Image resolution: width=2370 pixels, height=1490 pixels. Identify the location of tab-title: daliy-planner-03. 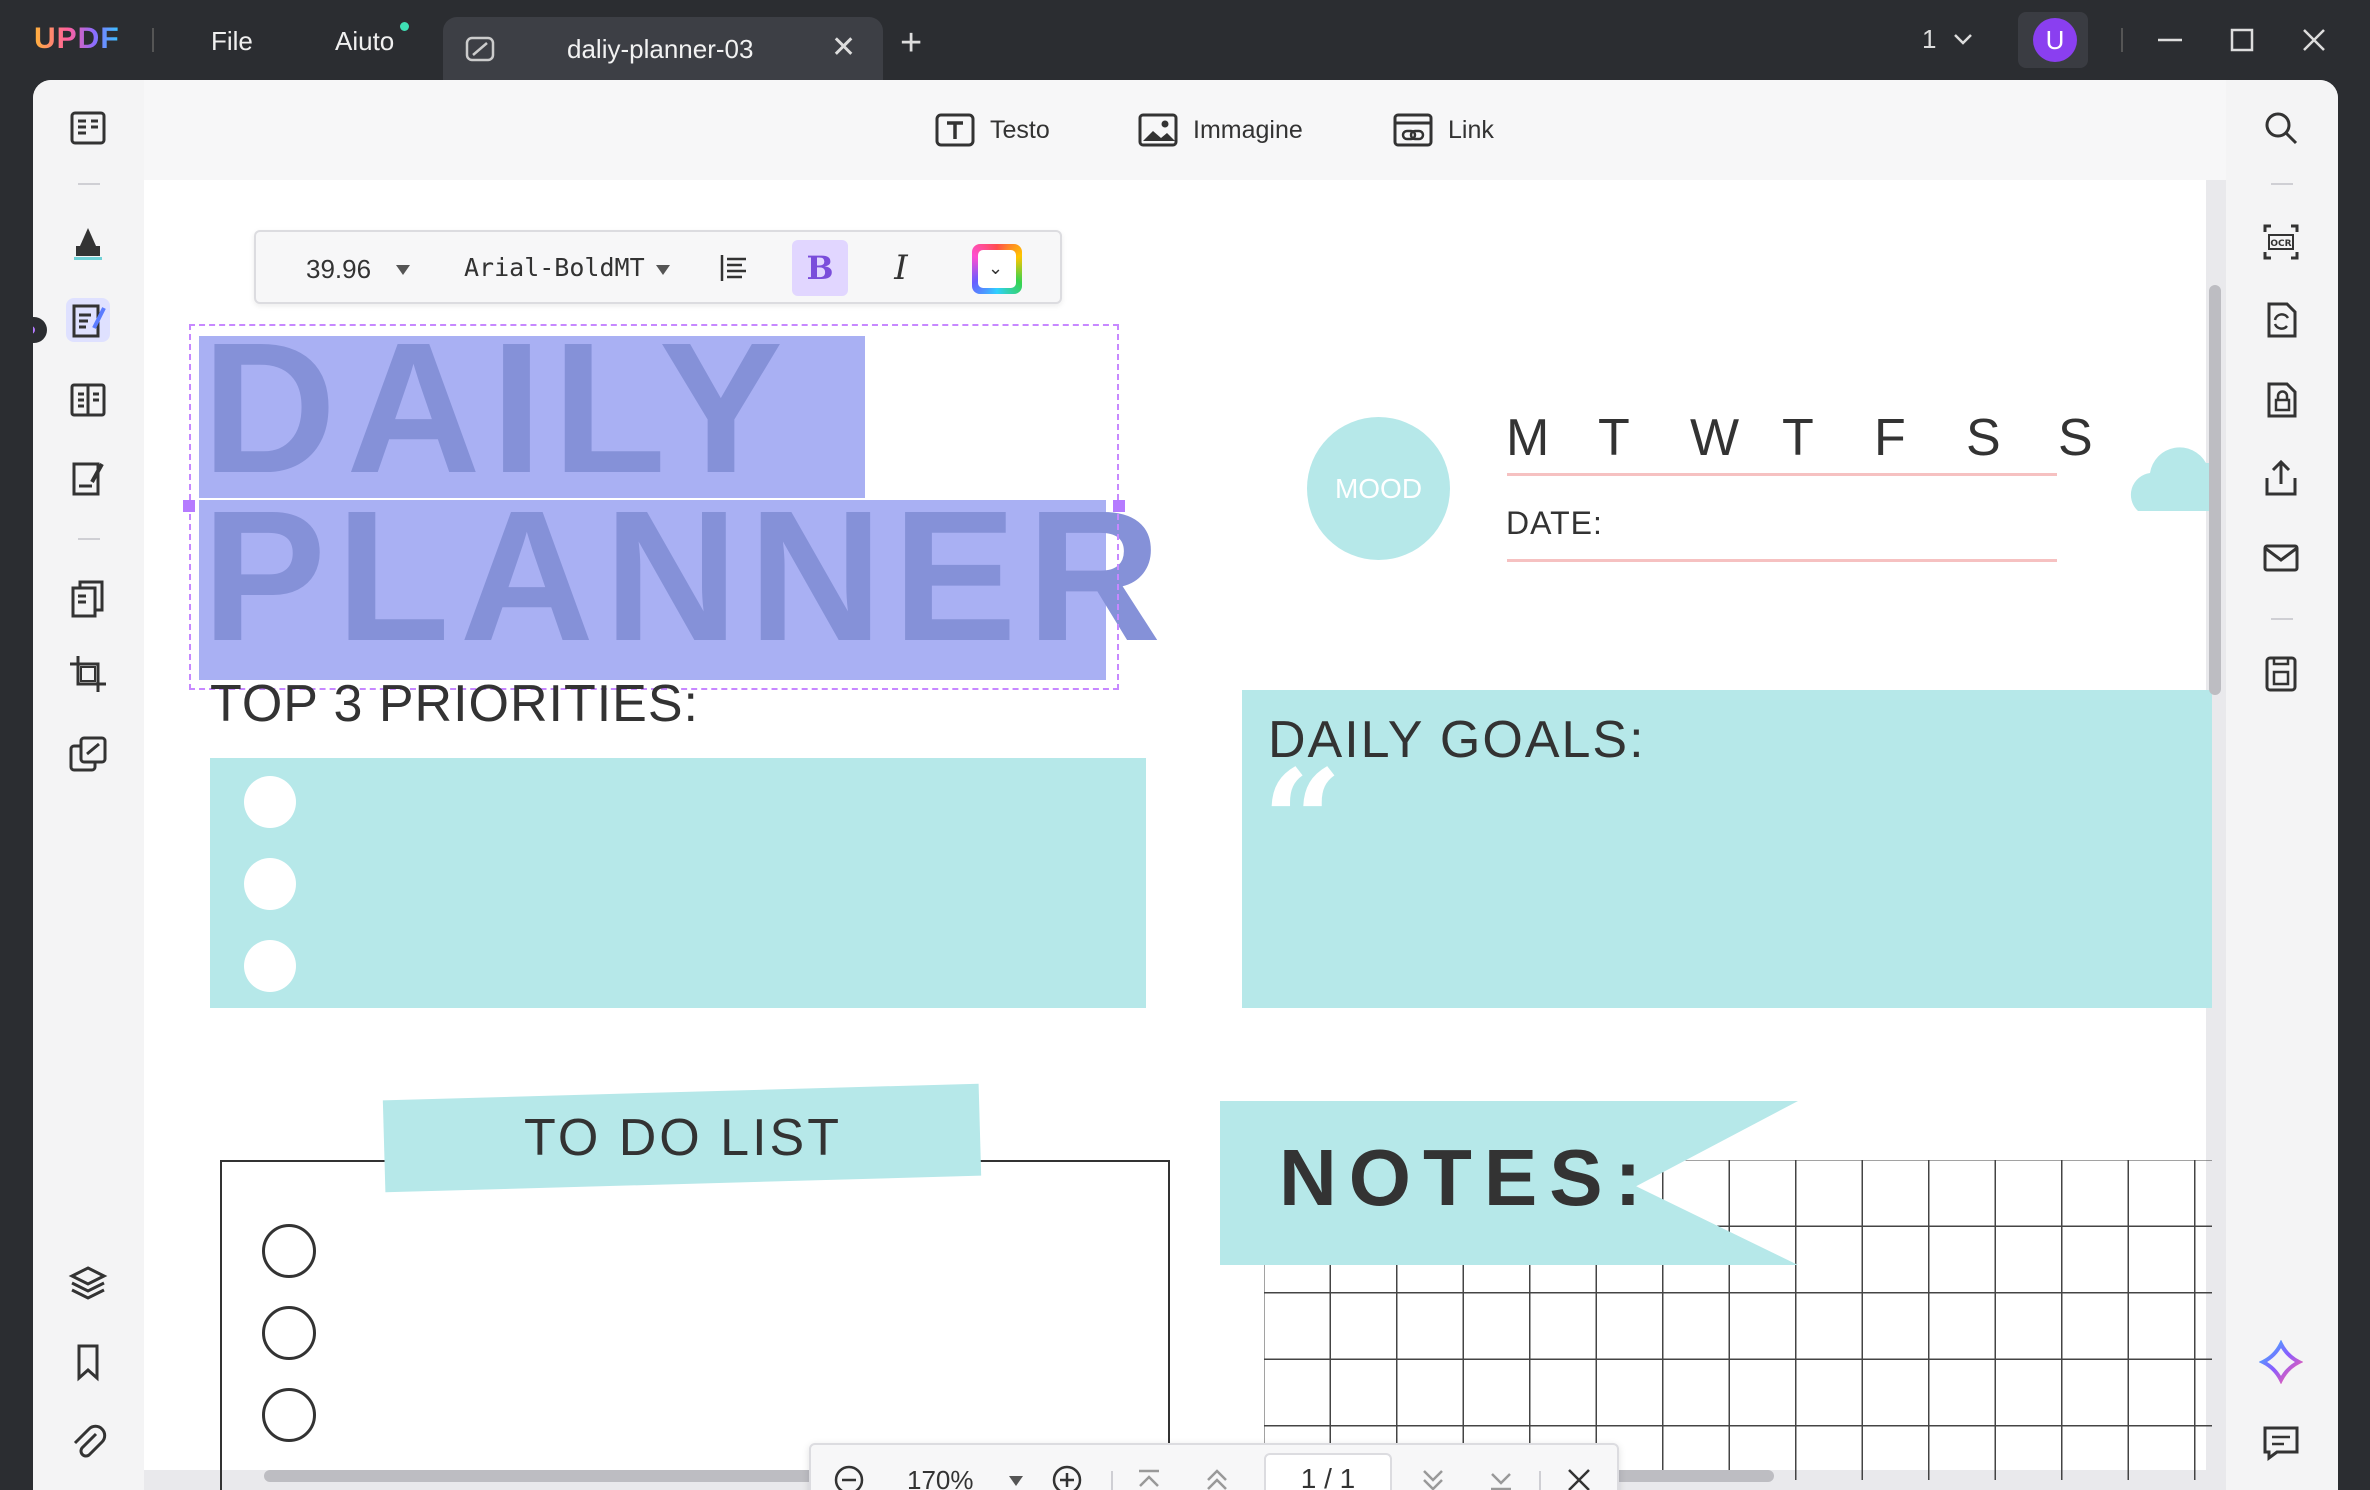
(660, 49).